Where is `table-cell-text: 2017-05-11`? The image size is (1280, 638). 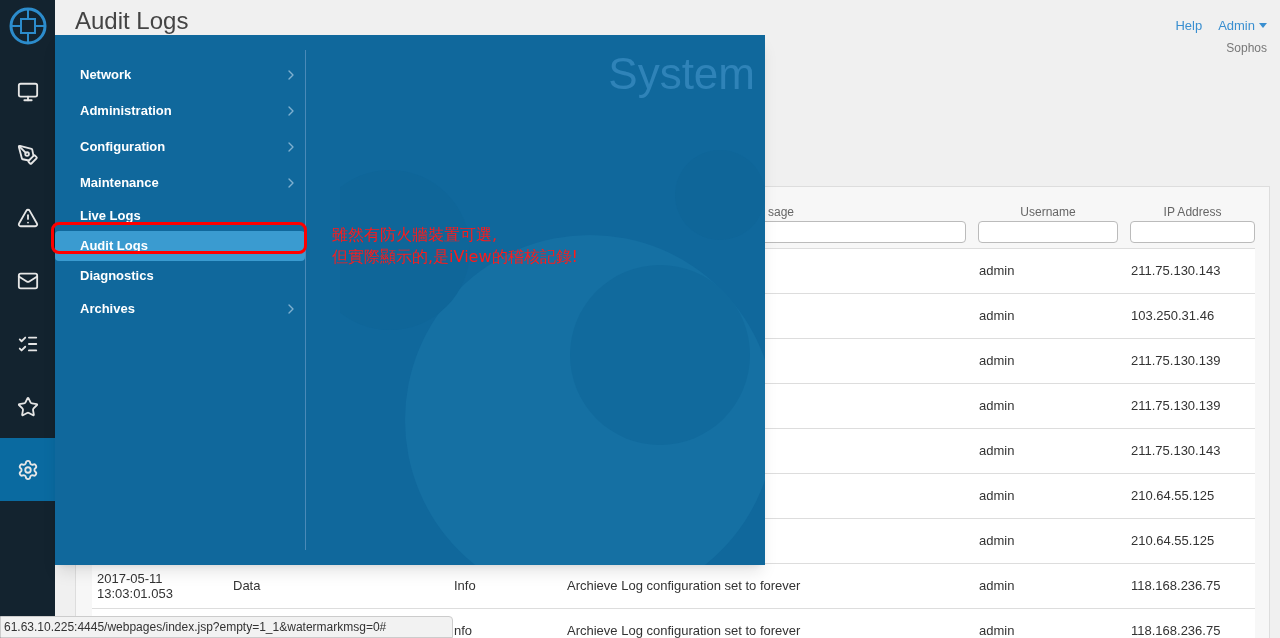
table-cell-text: 2017-05-11 is located at coordinates (130, 578).